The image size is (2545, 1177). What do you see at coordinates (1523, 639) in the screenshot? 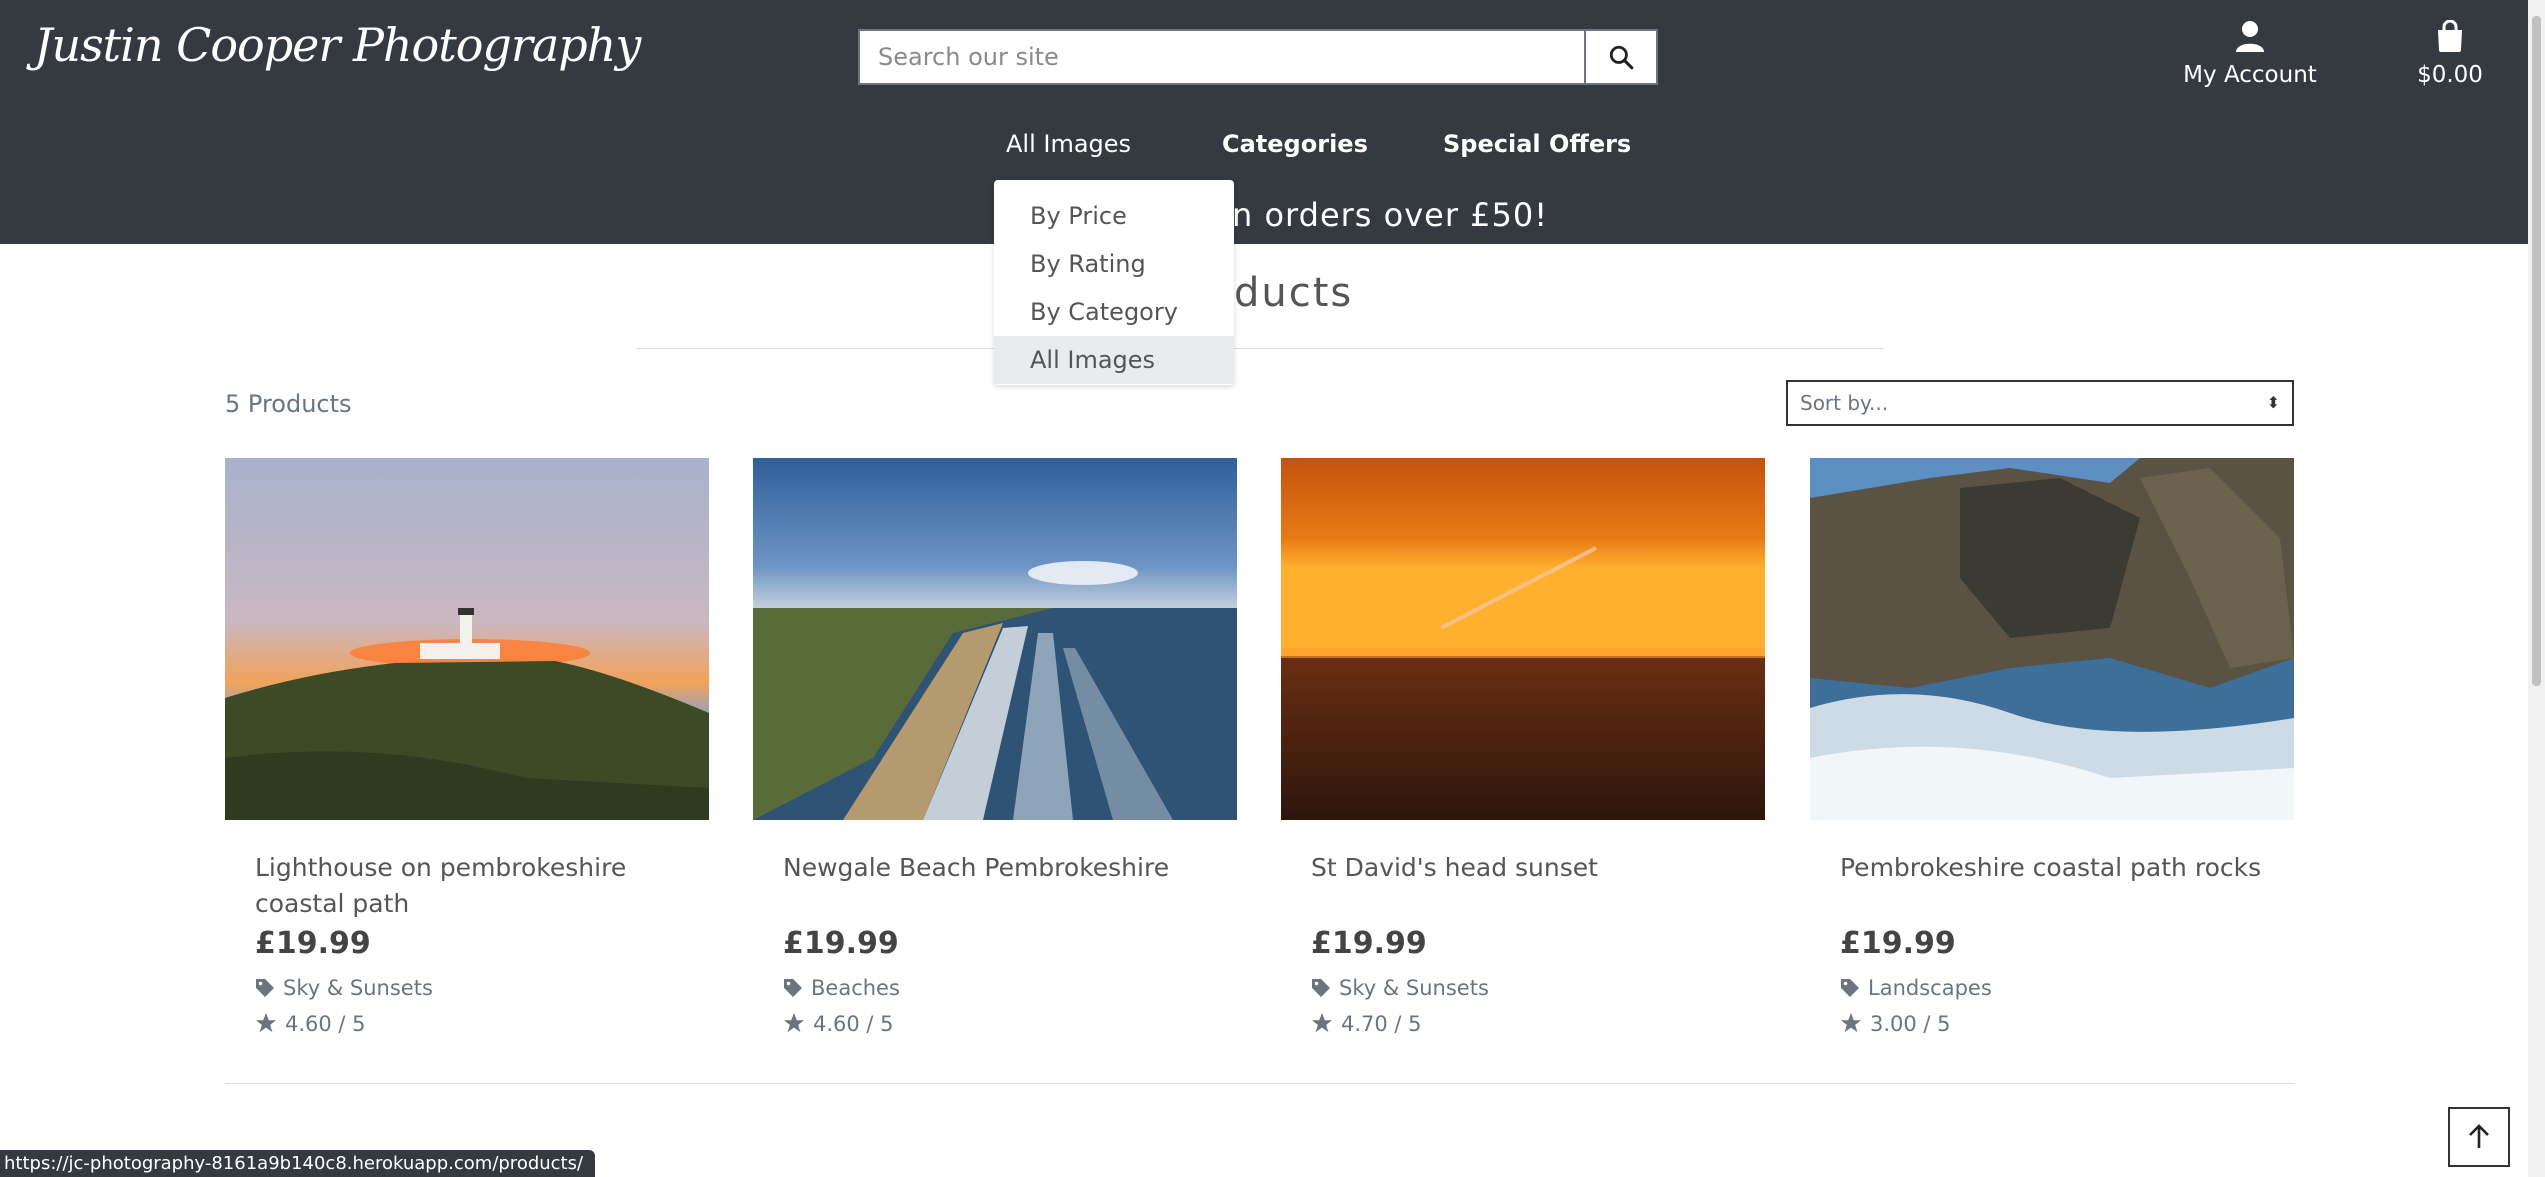
I see `product-image-st-davids` at bounding box center [1523, 639].